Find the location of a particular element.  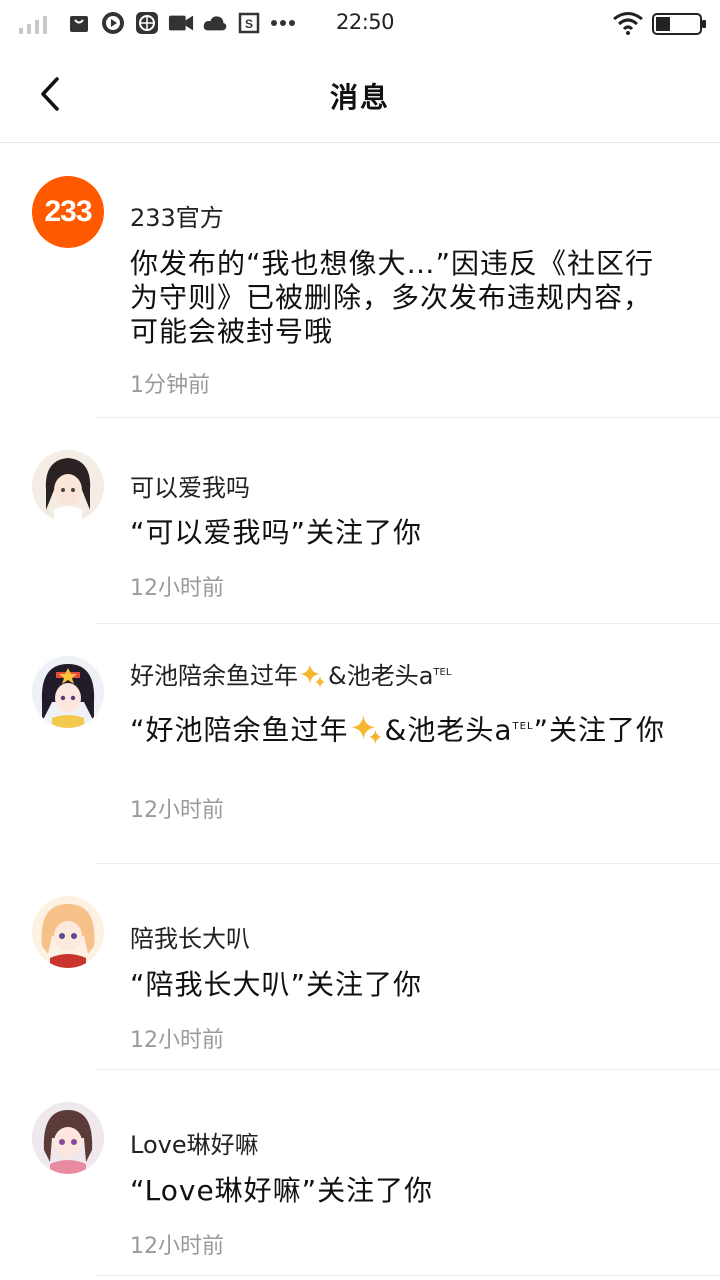

globe-icon is located at coordinates (147, 23).